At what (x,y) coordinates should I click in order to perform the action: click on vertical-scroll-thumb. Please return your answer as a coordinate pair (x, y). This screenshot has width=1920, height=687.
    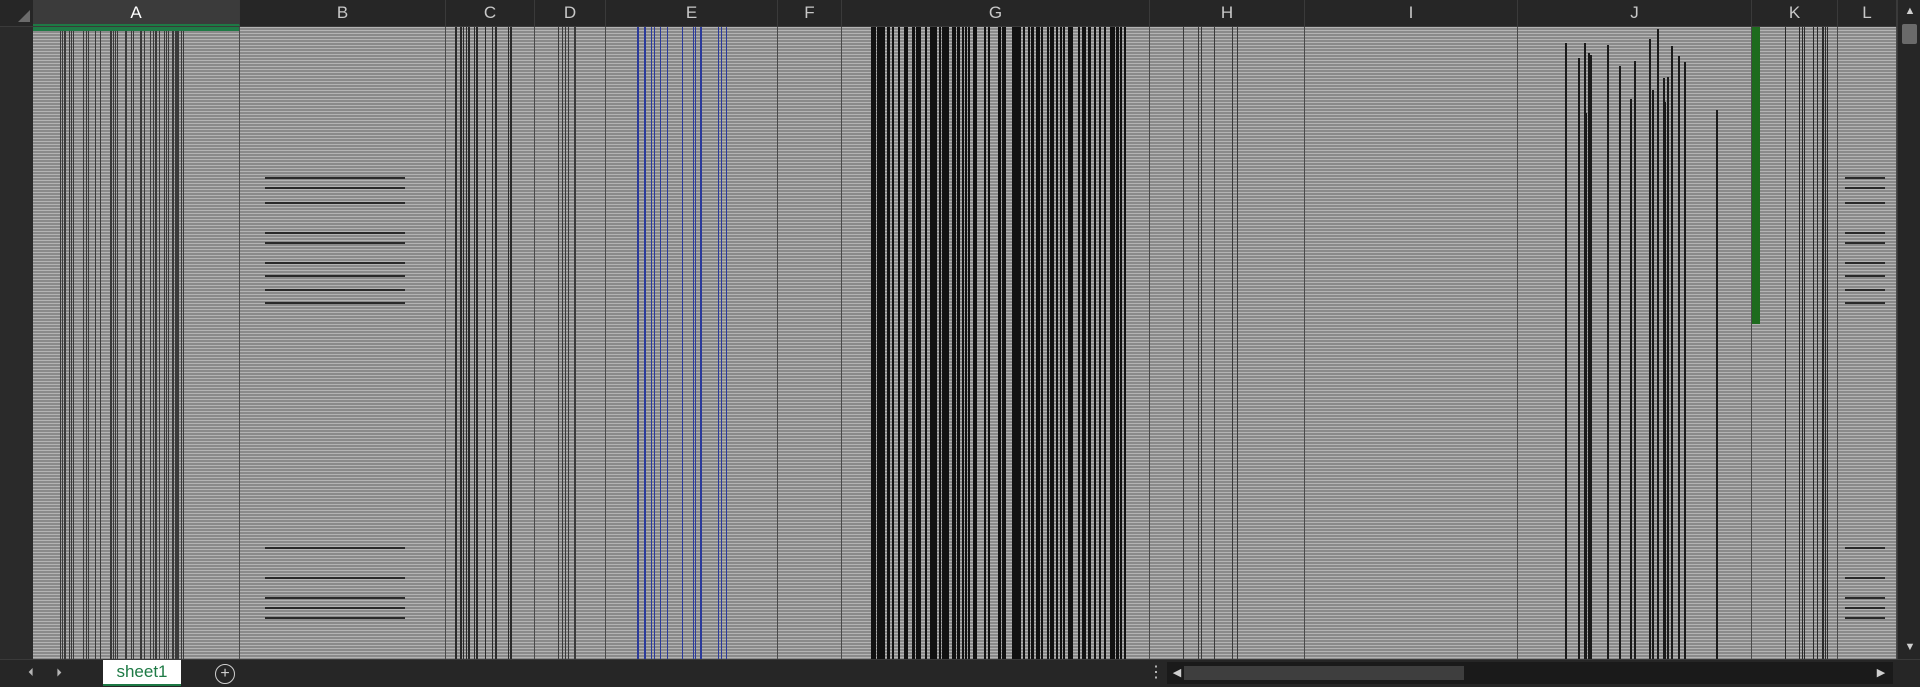
    Looking at the image, I should click on (1909, 34).